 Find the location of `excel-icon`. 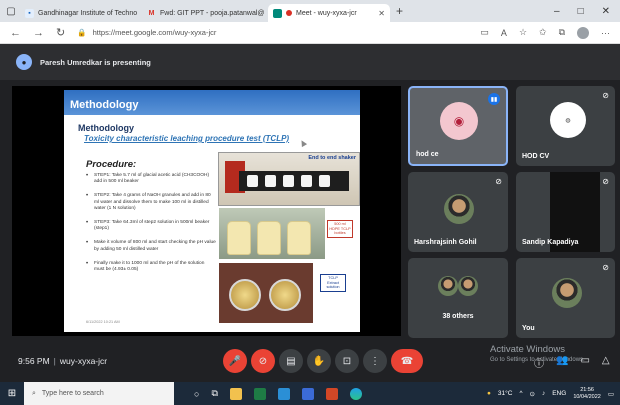

excel-icon is located at coordinates (259, 393).